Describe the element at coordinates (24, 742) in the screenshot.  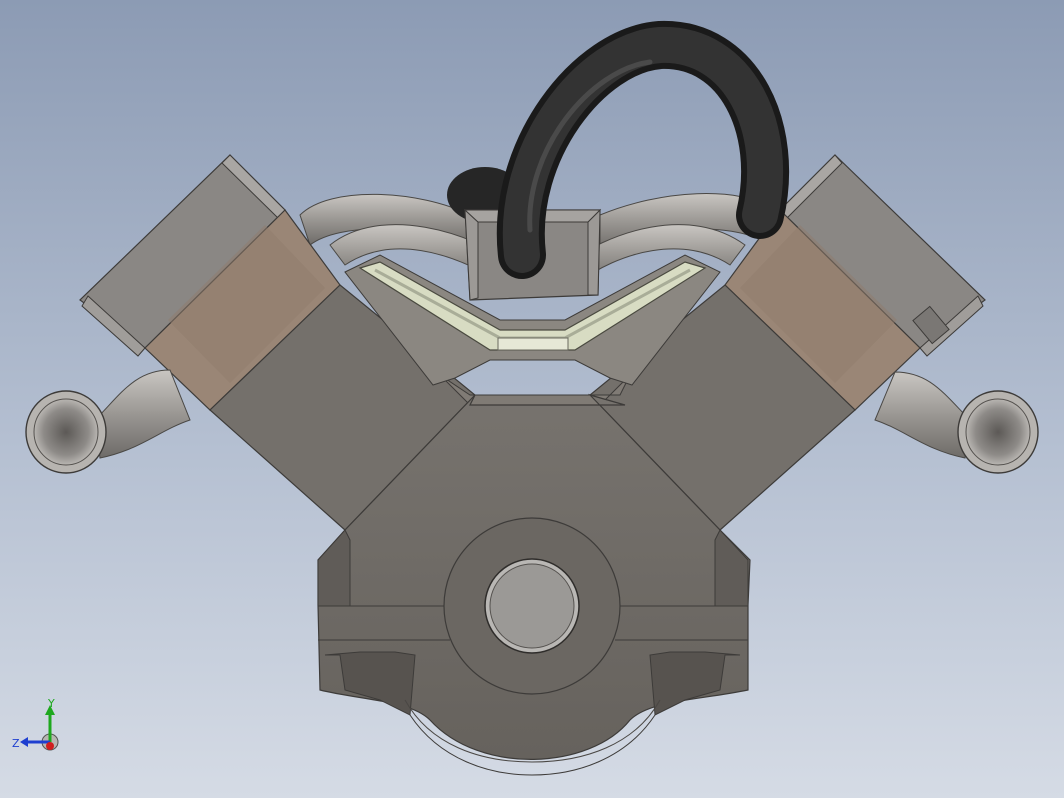
I see `z-axis-head` at that location.